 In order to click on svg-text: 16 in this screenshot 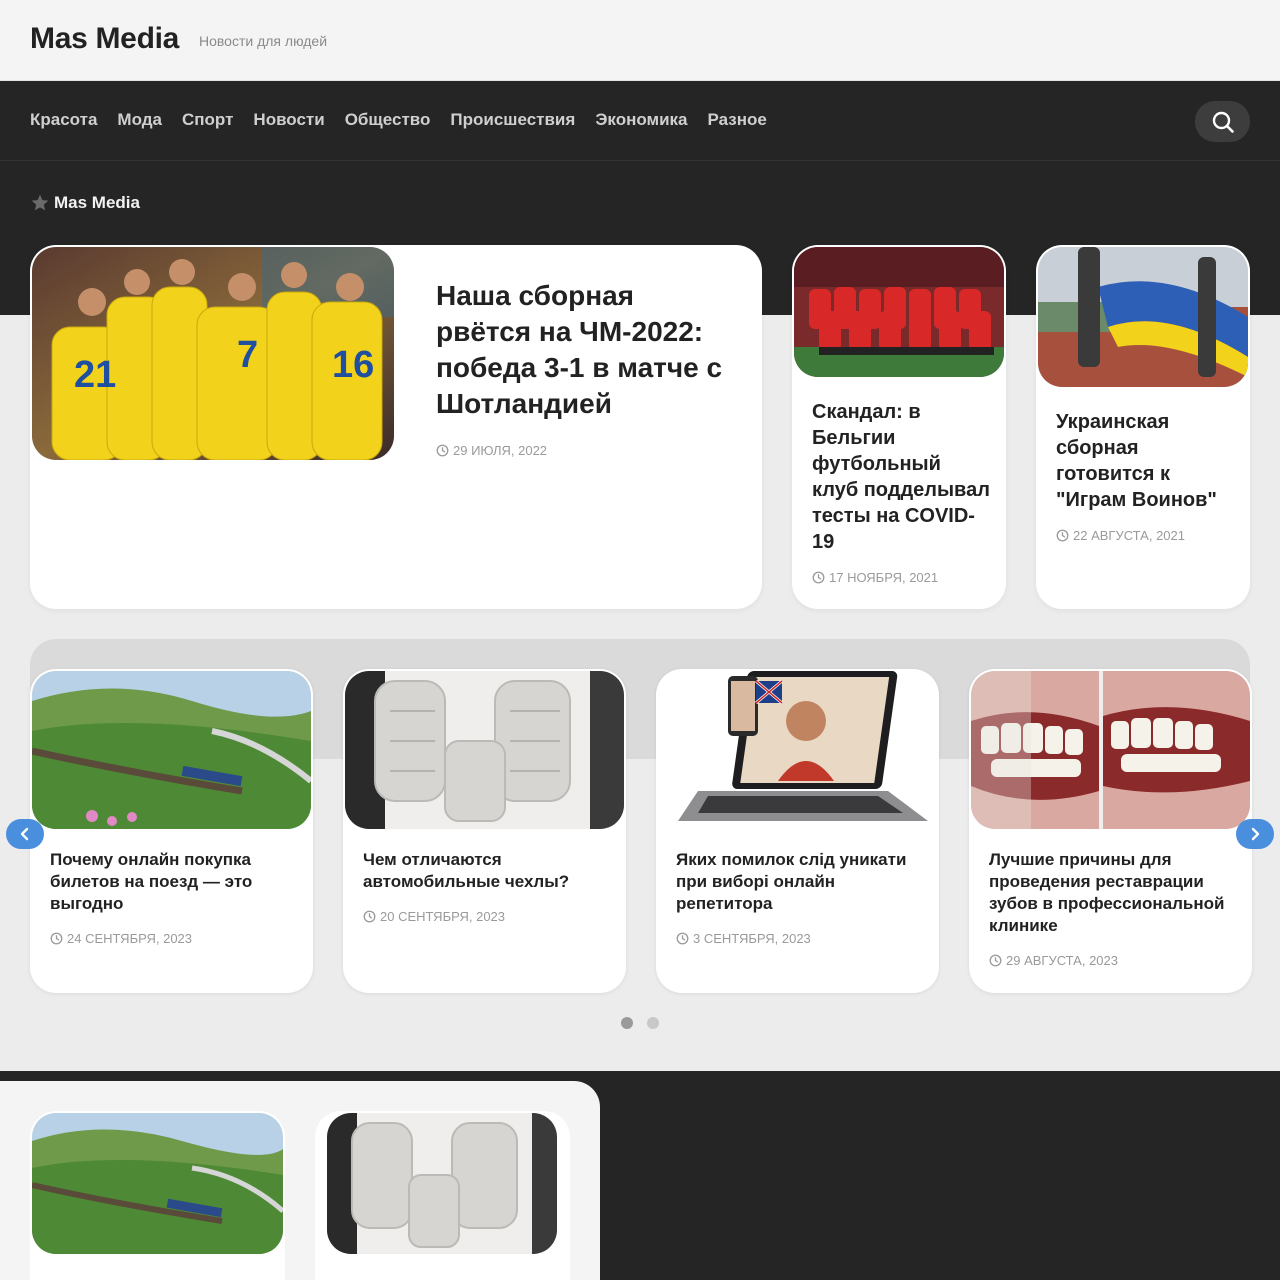, I will do `click(353, 365)`.